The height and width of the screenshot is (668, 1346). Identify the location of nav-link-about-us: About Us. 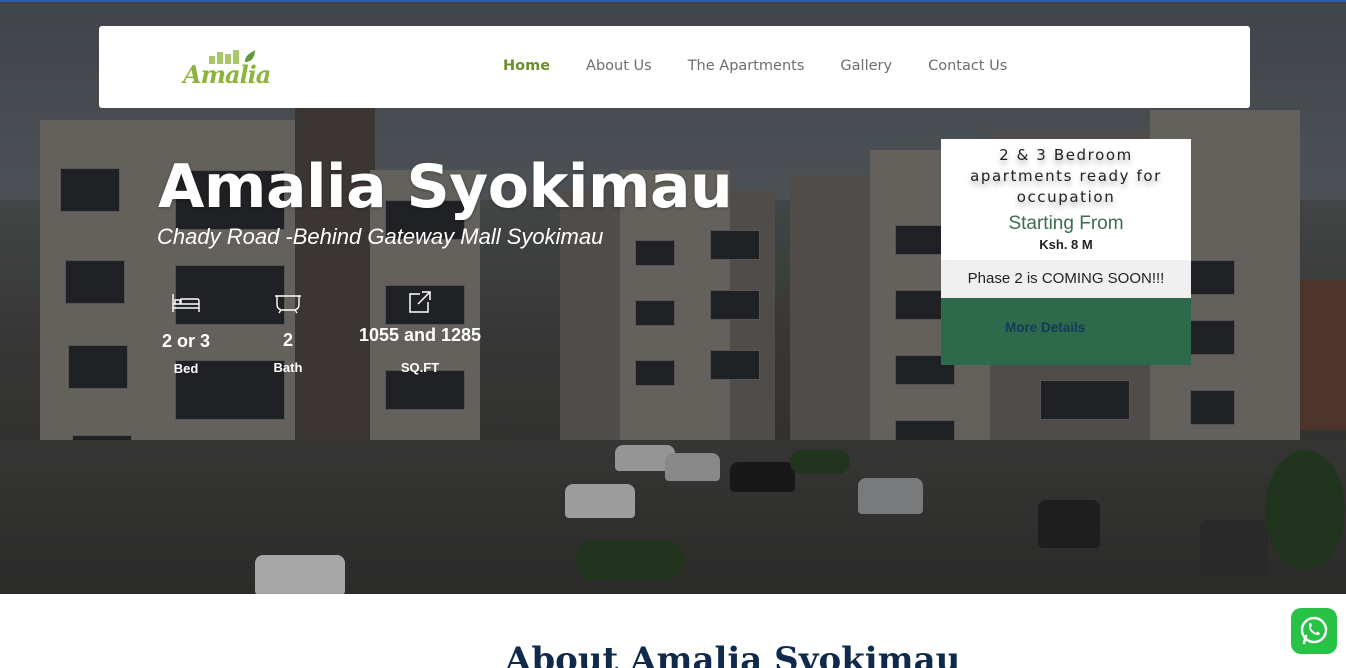
(619, 66).